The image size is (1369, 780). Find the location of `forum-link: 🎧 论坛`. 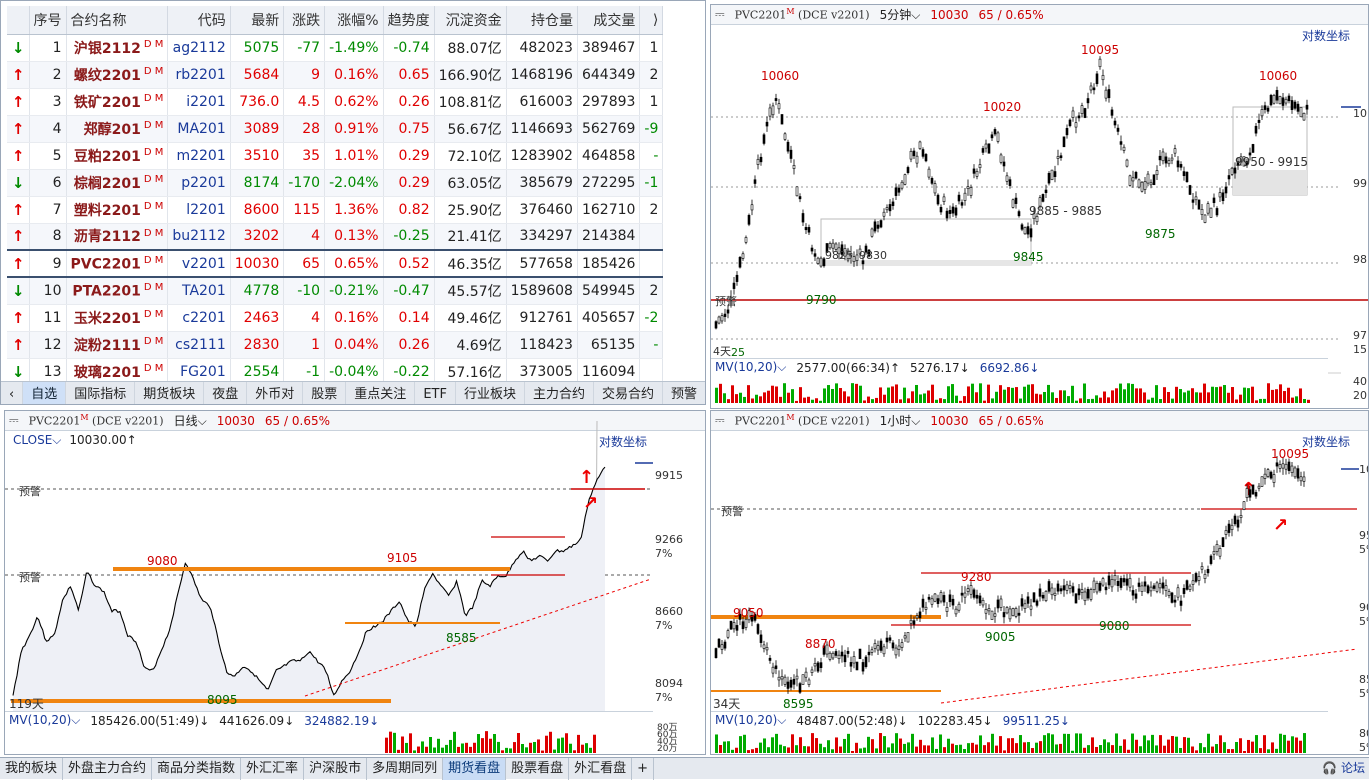

forum-link: 🎧 论坛 is located at coordinates (1343, 767).